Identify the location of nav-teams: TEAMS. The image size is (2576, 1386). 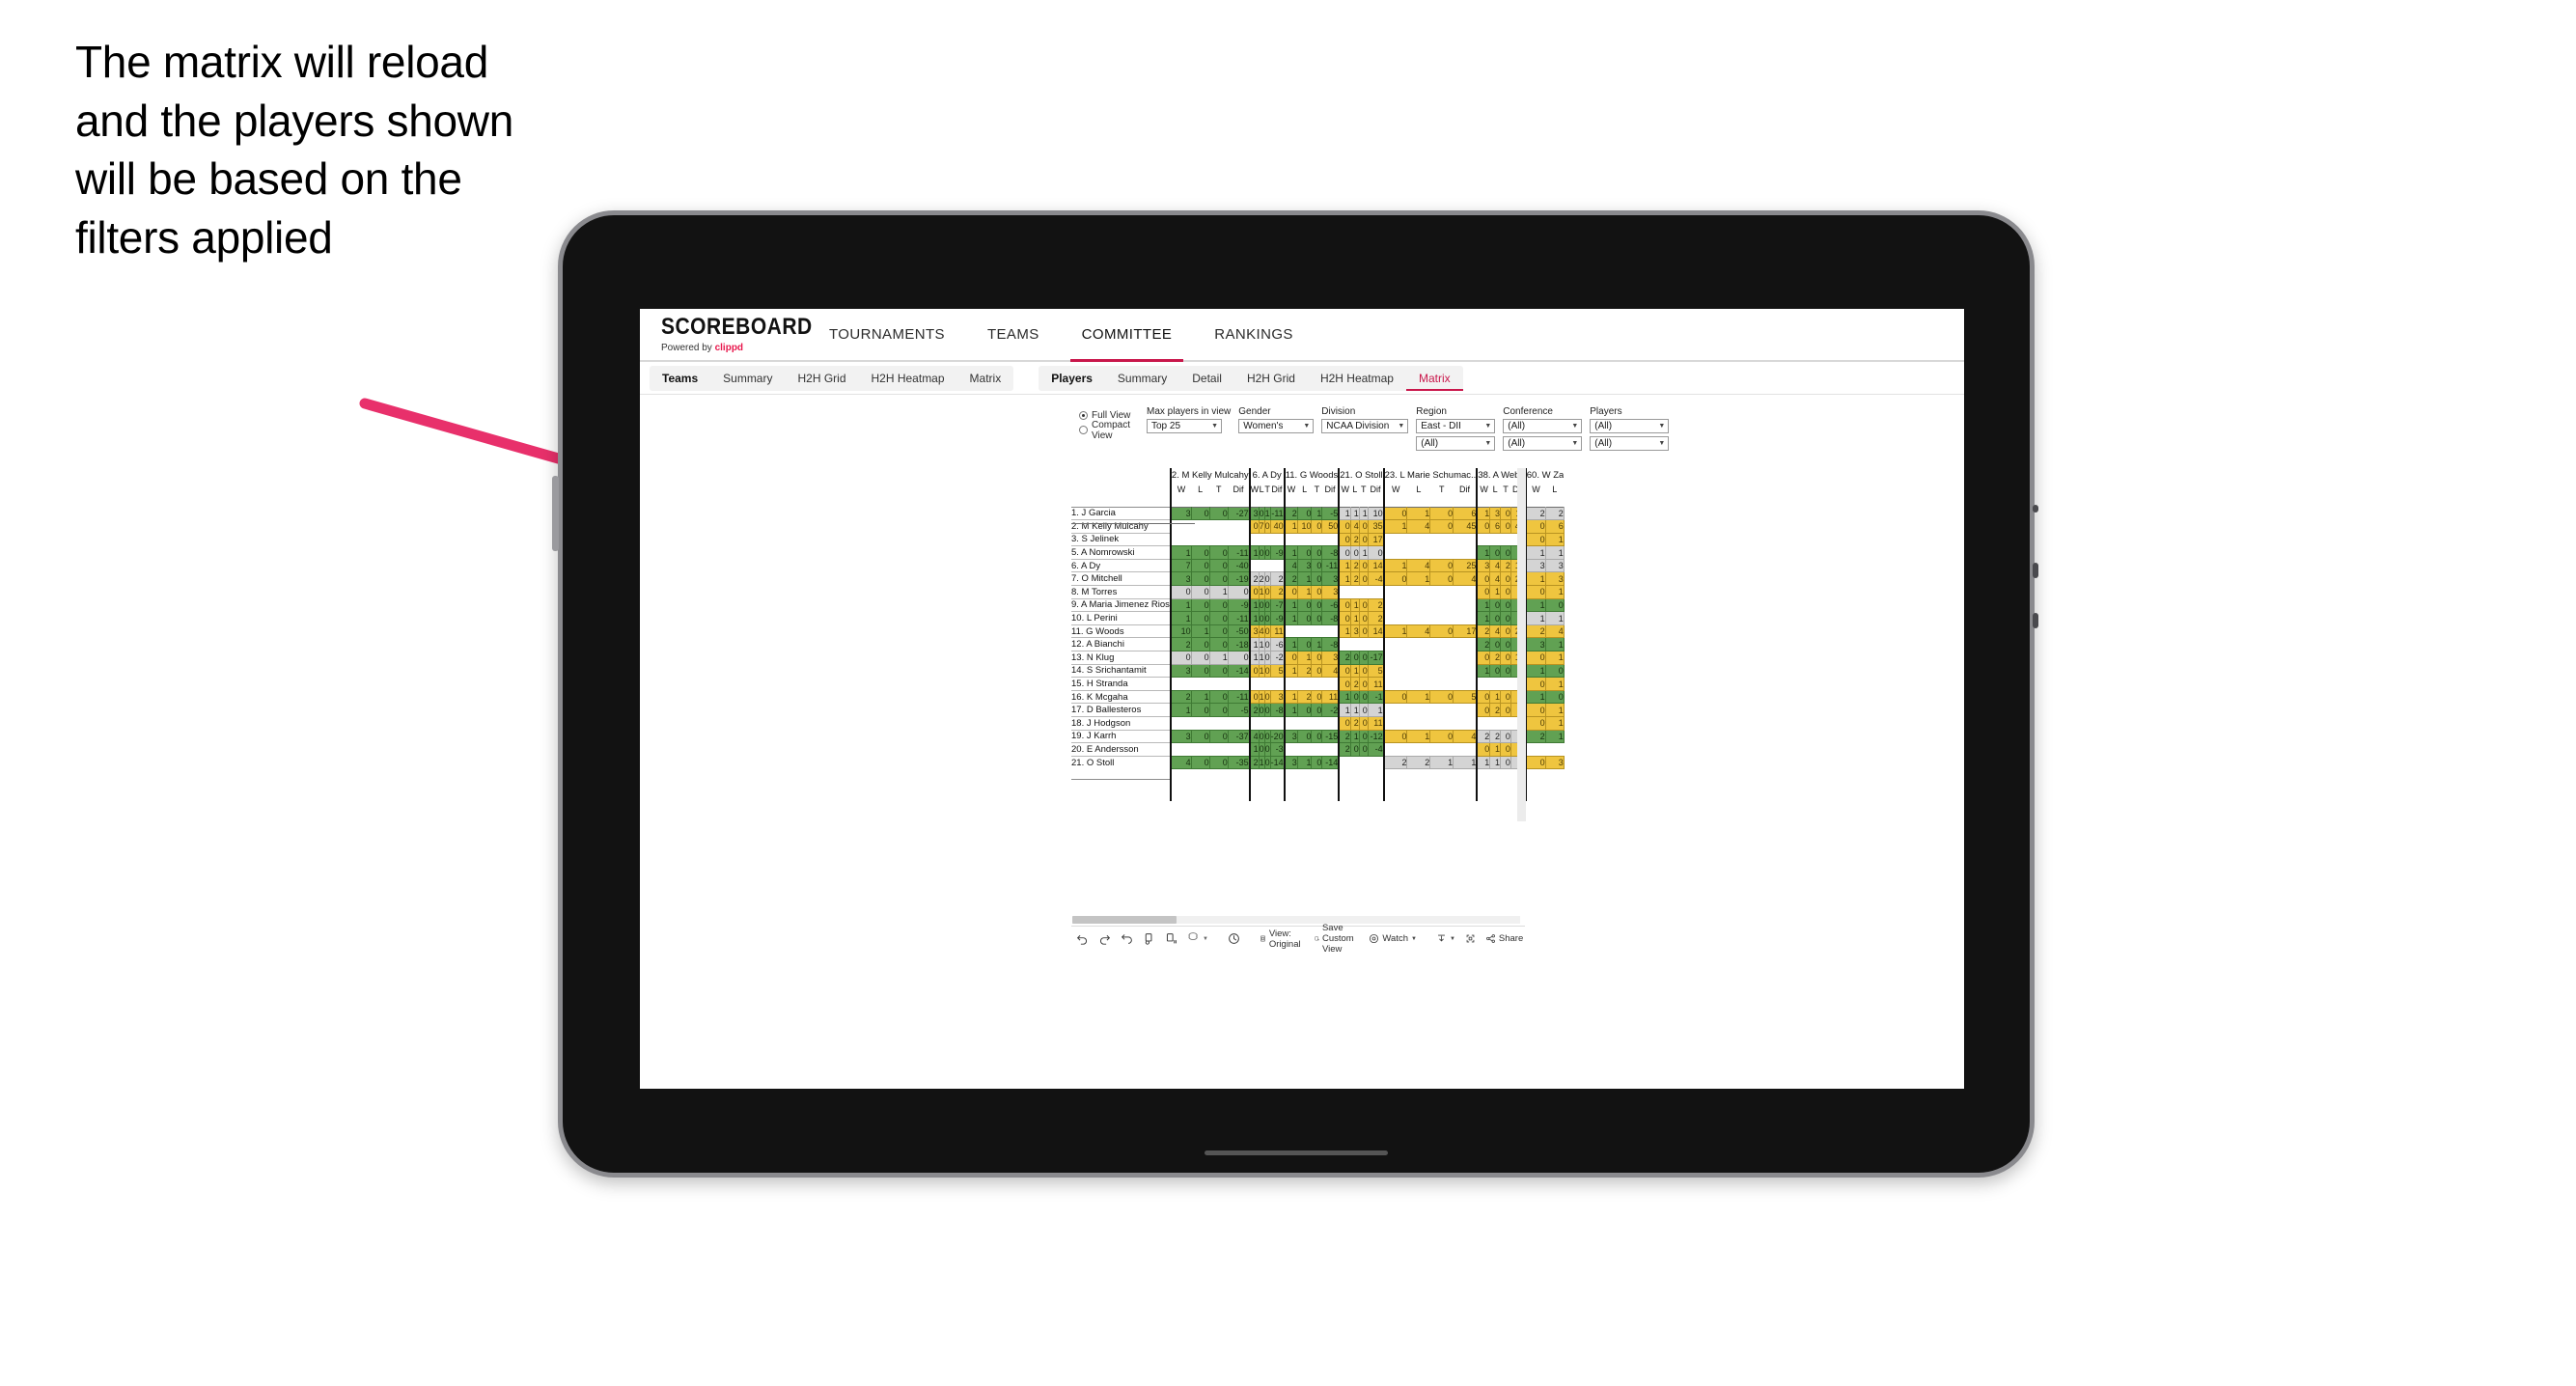
(1013, 334).